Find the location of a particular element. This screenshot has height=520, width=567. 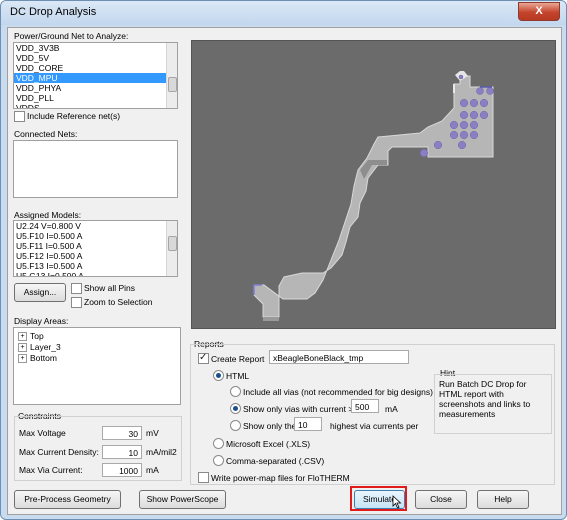

max-via-current-unit: mA is located at coordinates (152, 470).